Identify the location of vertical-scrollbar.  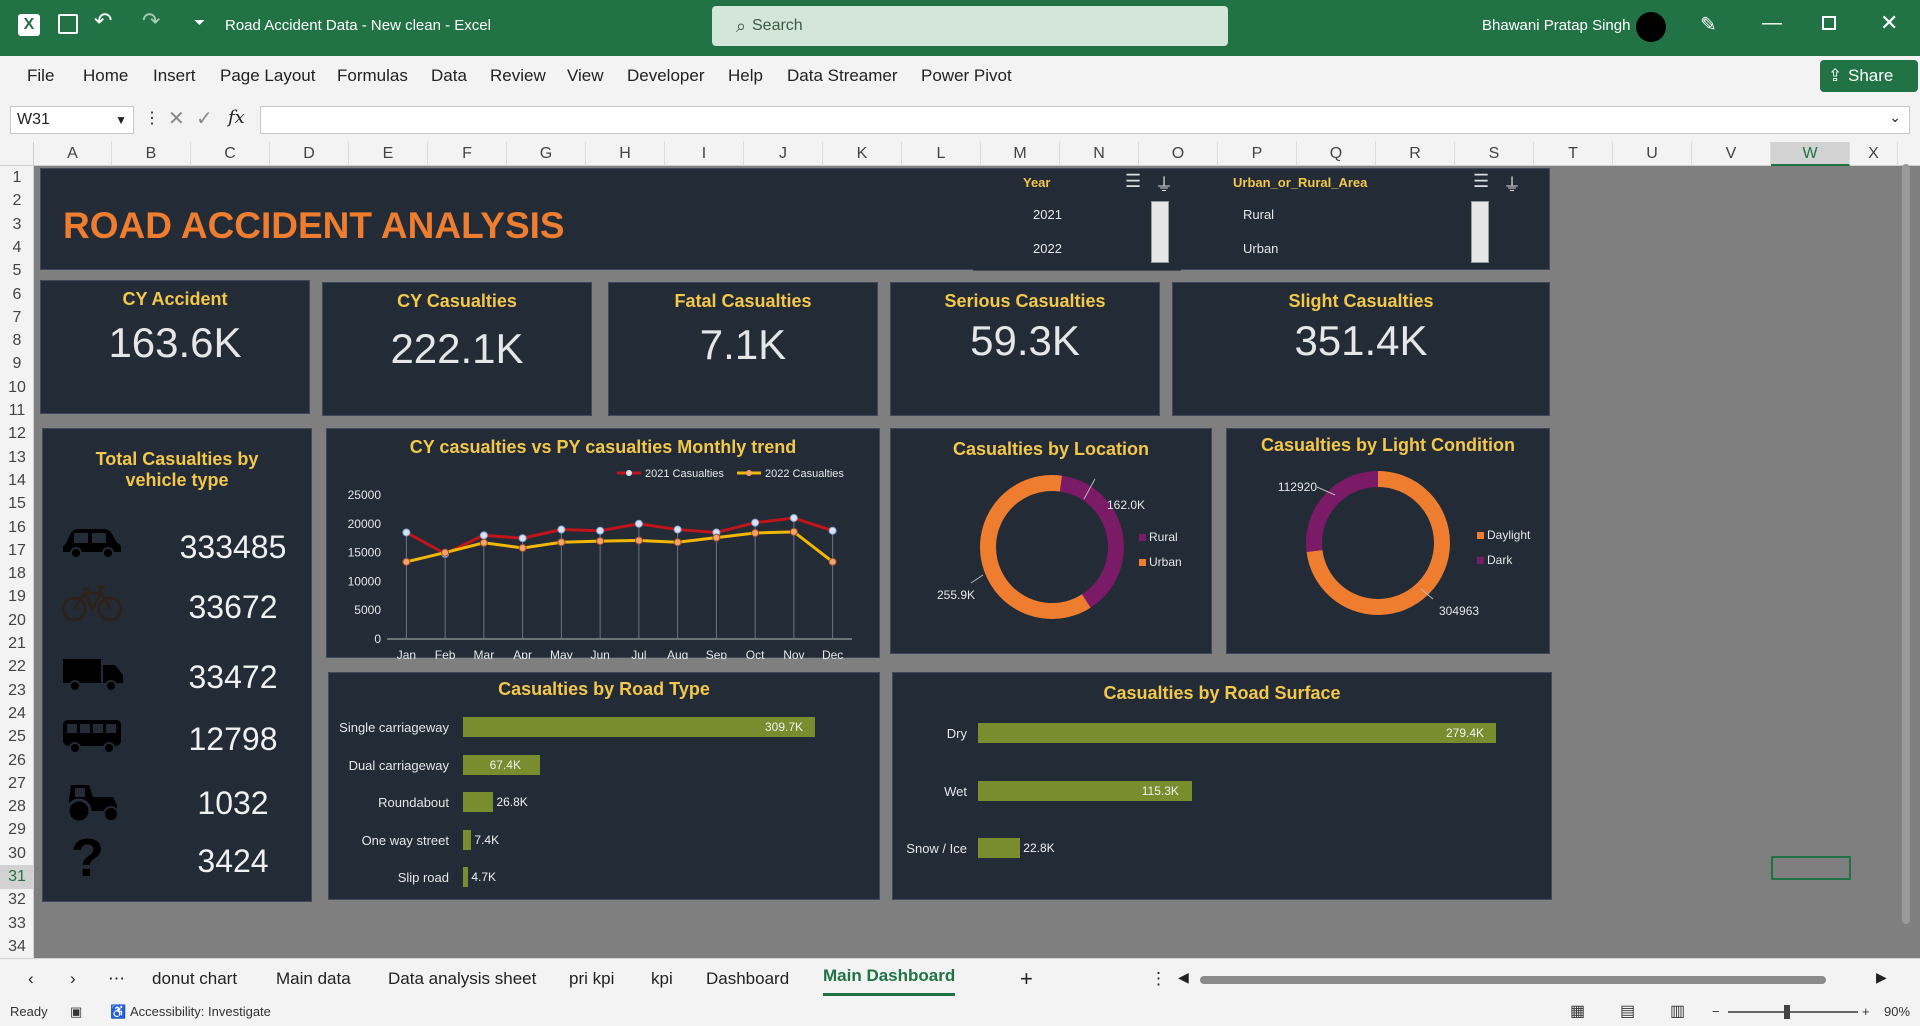
(1906, 558).